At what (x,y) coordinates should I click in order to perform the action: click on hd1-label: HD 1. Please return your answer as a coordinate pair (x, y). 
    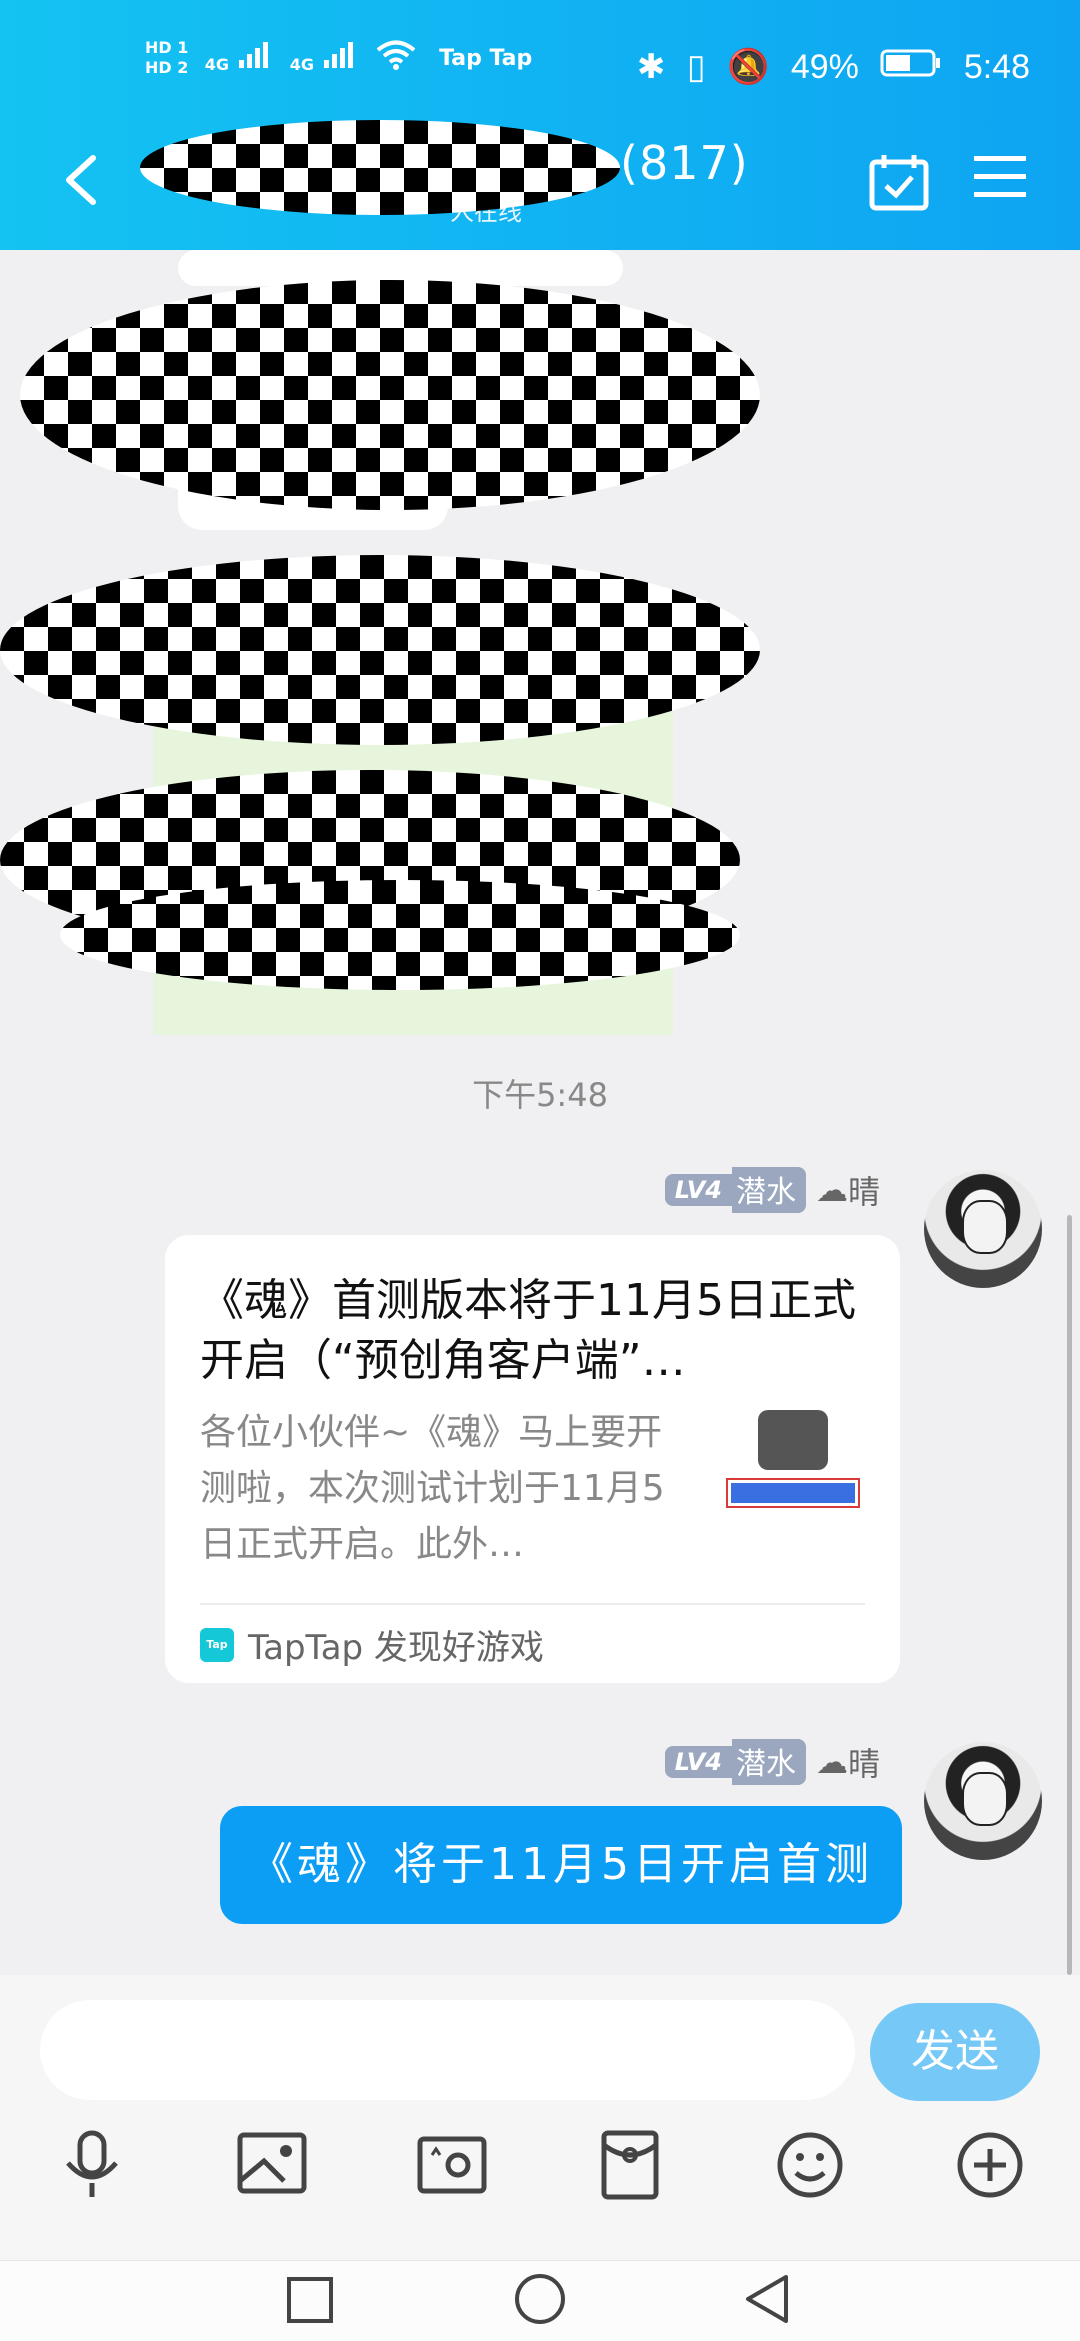
    Looking at the image, I should click on (167, 47).